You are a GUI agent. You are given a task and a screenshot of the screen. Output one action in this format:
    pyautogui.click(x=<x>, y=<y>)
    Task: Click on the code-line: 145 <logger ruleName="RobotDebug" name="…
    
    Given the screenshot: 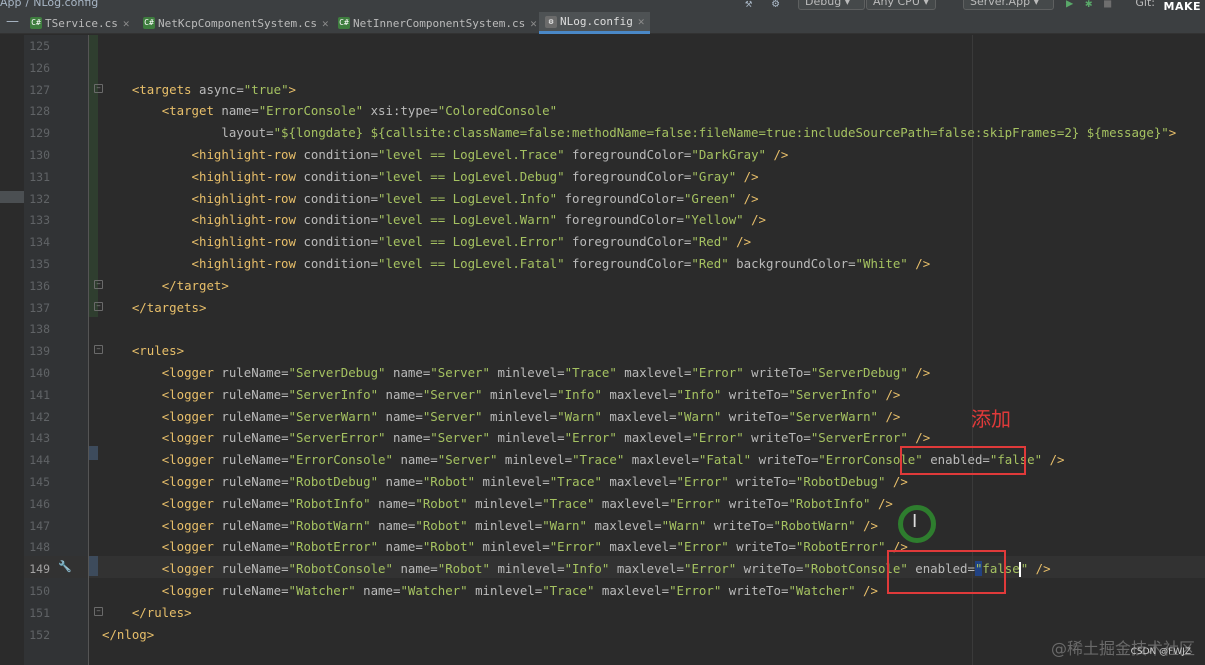 What is the action you would take?
    pyautogui.click(x=614, y=482)
    